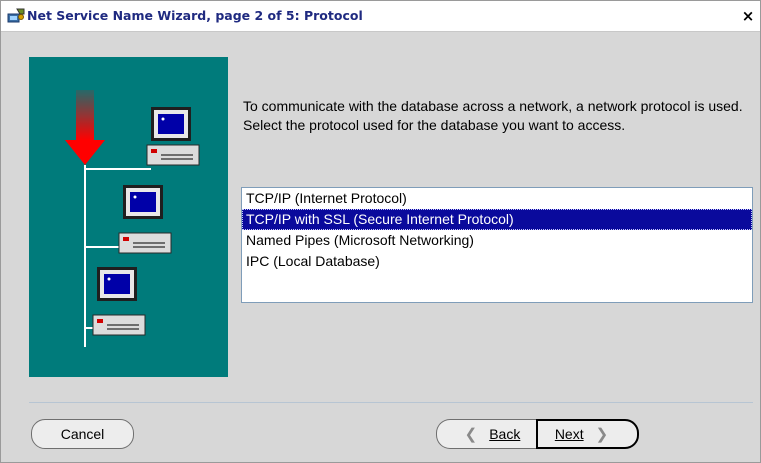 This screenshot has width=761, height=463. Describe the element at coordinates (748, 16) in the screenshot. I see `close-icon: ×` at that location.